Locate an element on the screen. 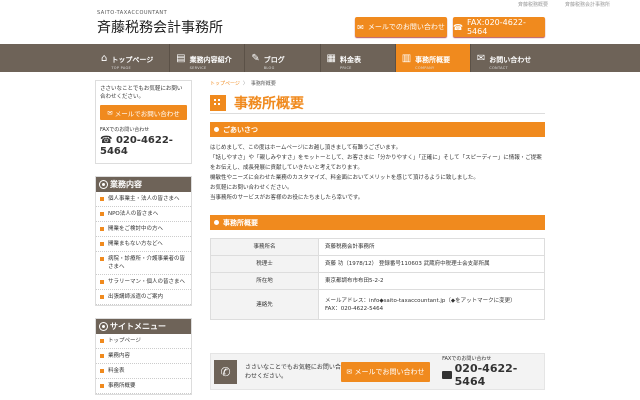 This screenshot has width=640, height=400. nav-label: ブログ is located at coordinates (274, 59).